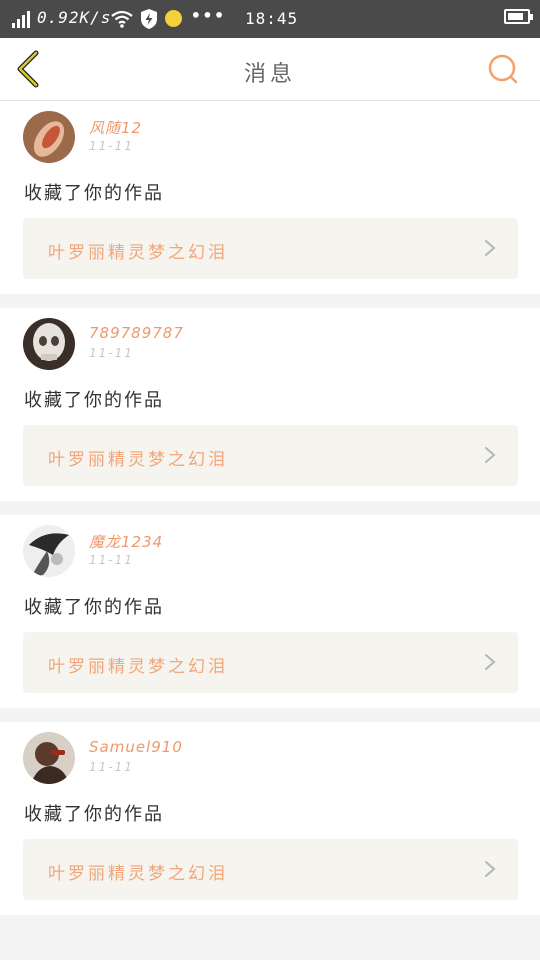  I want to click on signal-icon, so click(21, 19).